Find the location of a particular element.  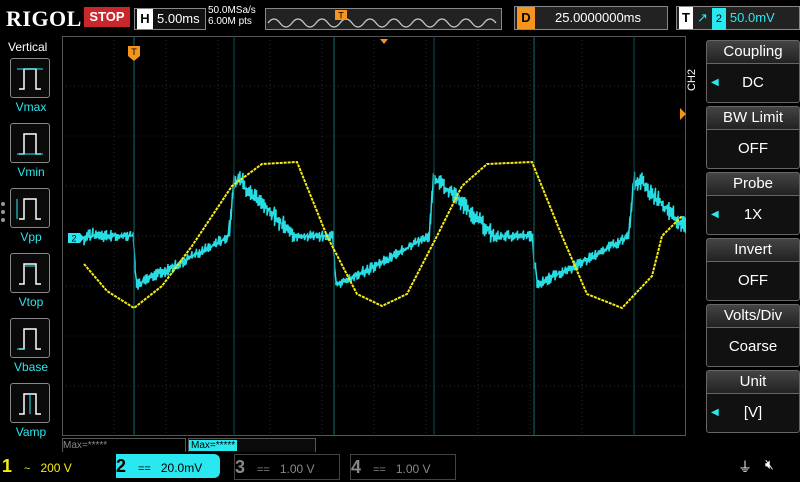

memory-trigger-label: T is located at coordinates (341, 16).